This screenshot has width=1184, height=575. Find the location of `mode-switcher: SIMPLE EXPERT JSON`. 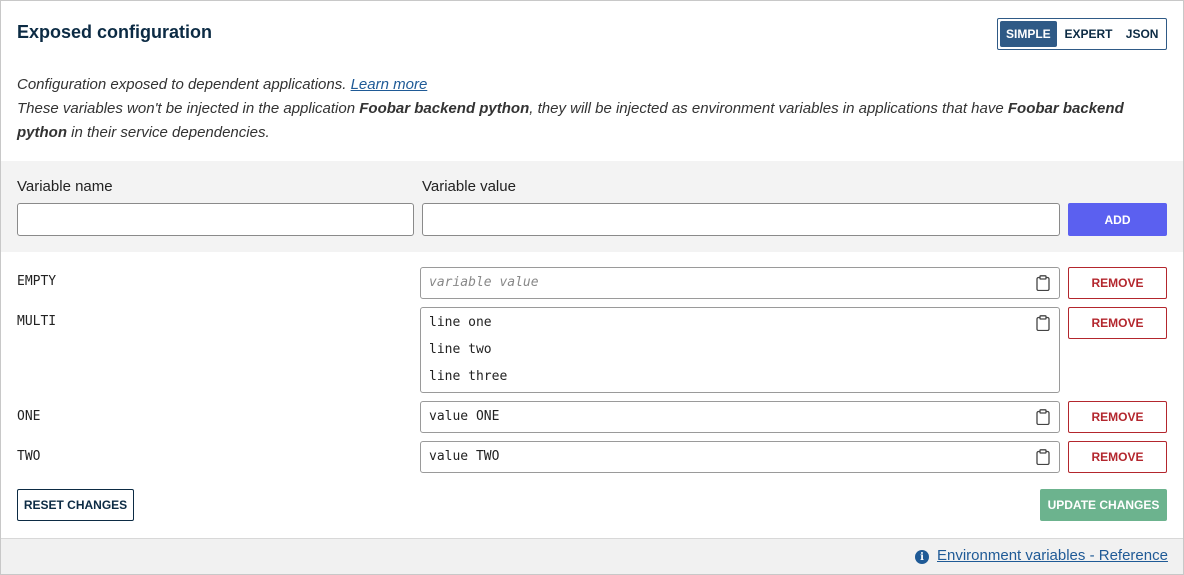

mode-switcher: SIMPLE EXPERT JSON is located at coordinates (1082, 34).